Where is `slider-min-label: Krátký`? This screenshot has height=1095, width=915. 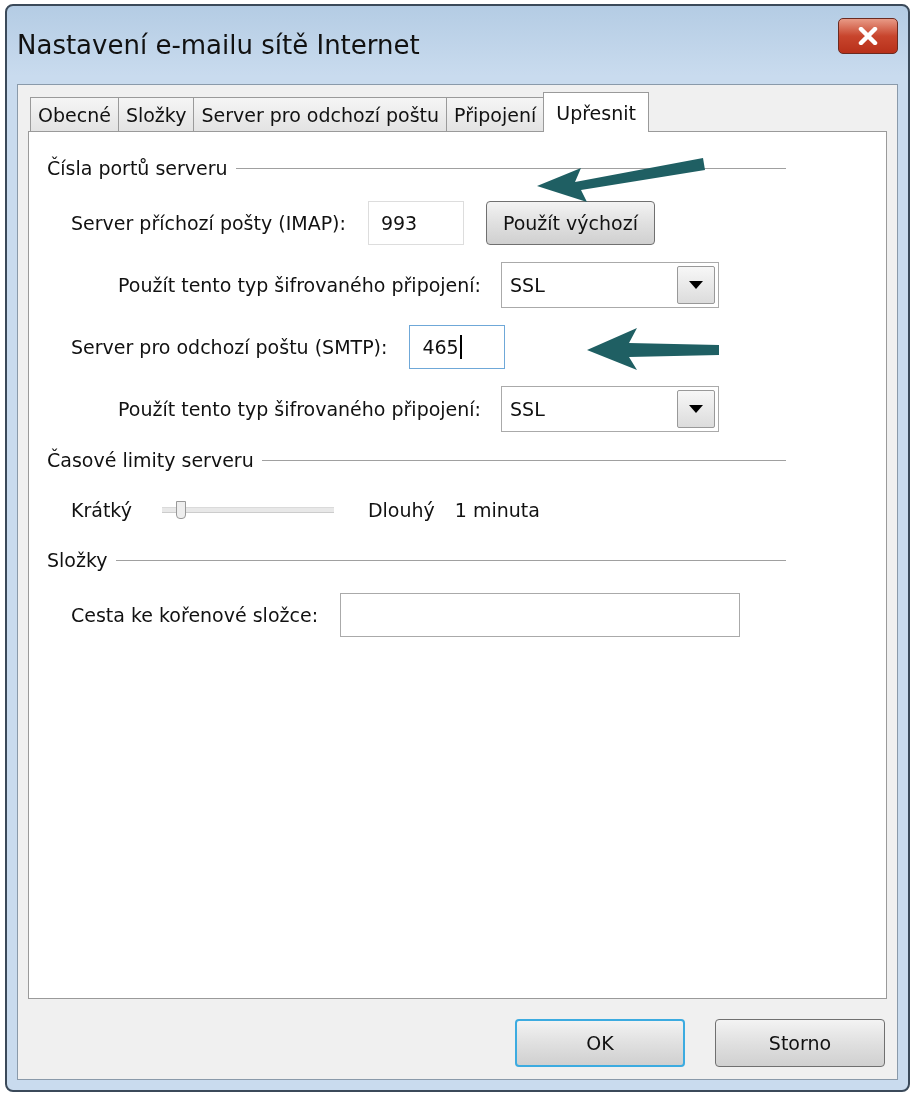
slider-min-label: Krátký is located at coordinates (101, 510).